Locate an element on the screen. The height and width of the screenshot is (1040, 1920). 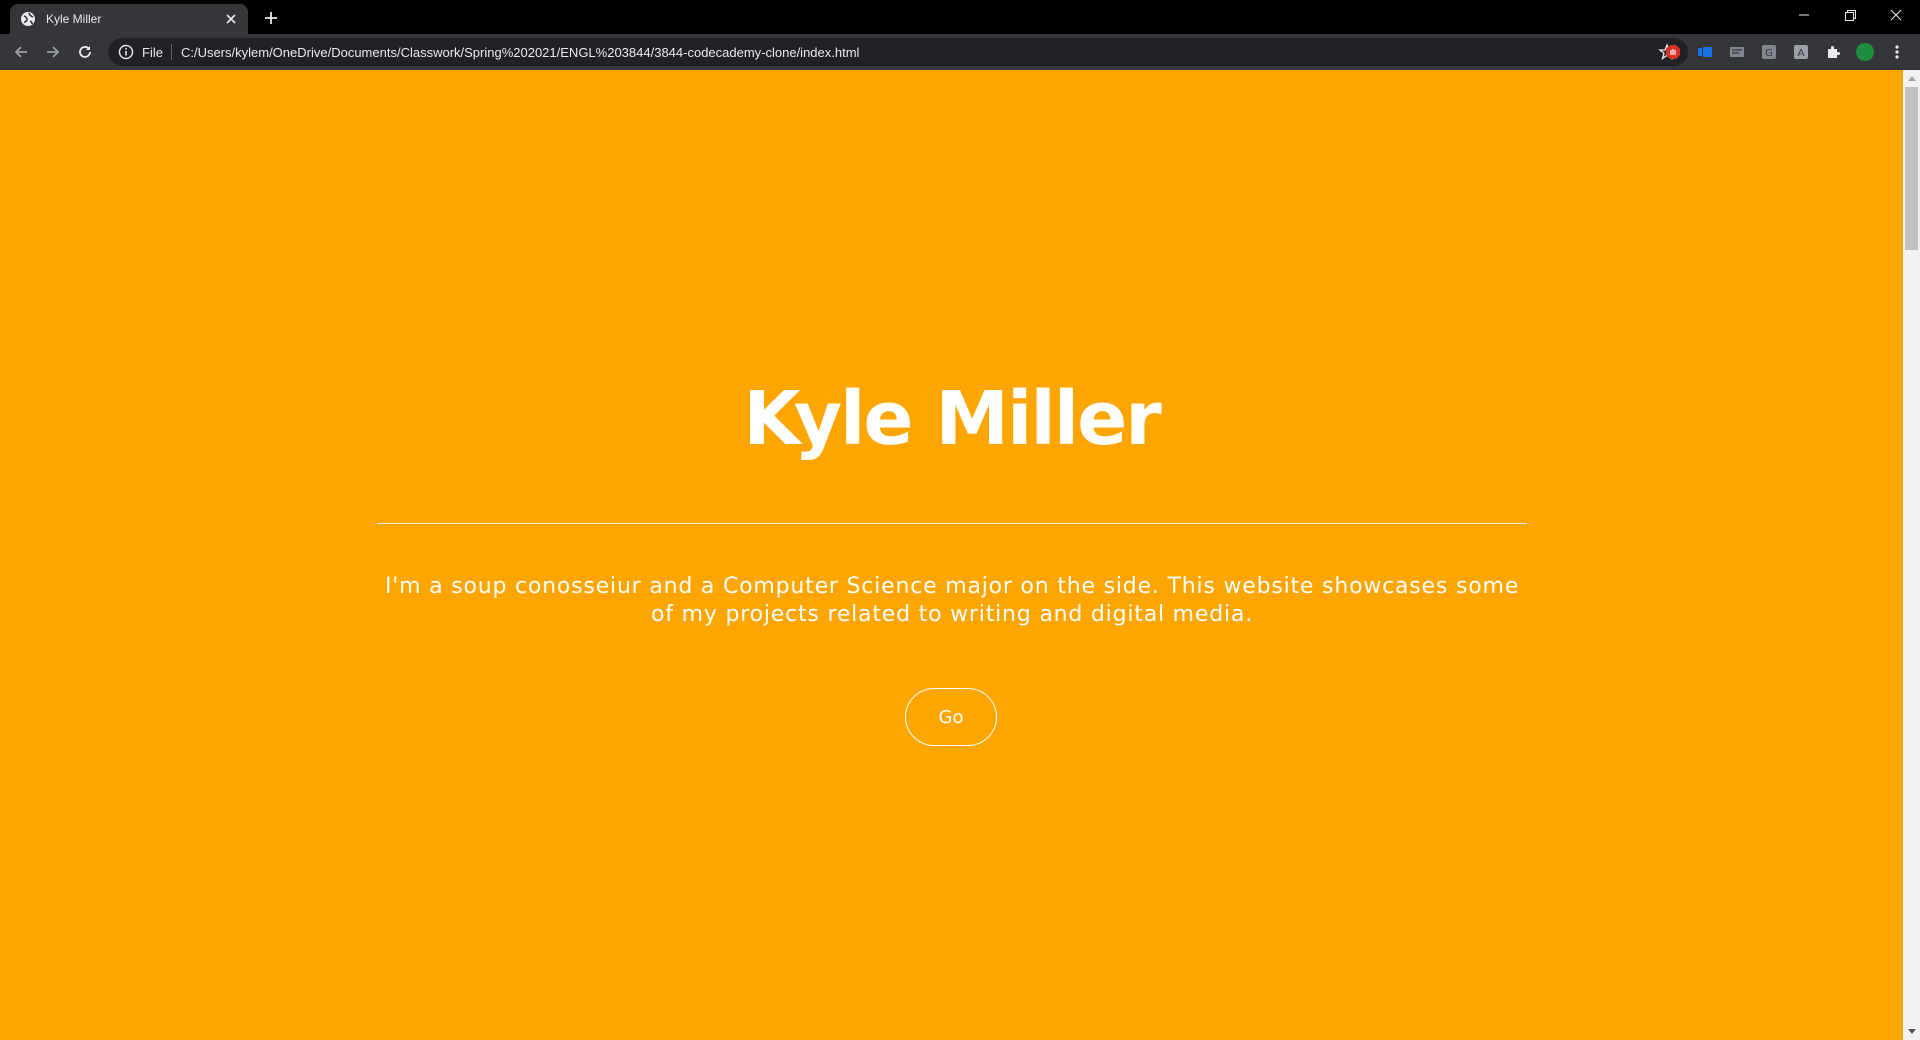
omnibox-separator is located at coordinates (171, 52).